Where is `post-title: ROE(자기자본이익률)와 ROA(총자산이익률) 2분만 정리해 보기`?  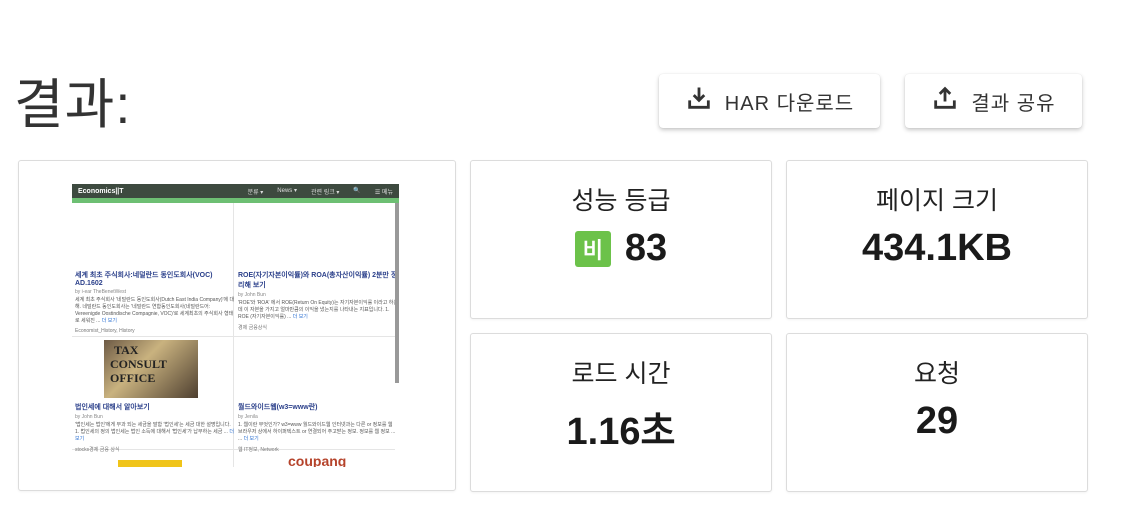
post-title: ROE(자기자본이익률)와 ROA(총자산이익률) 2분만 정리해 보기 is located at coordinates (318, 280).